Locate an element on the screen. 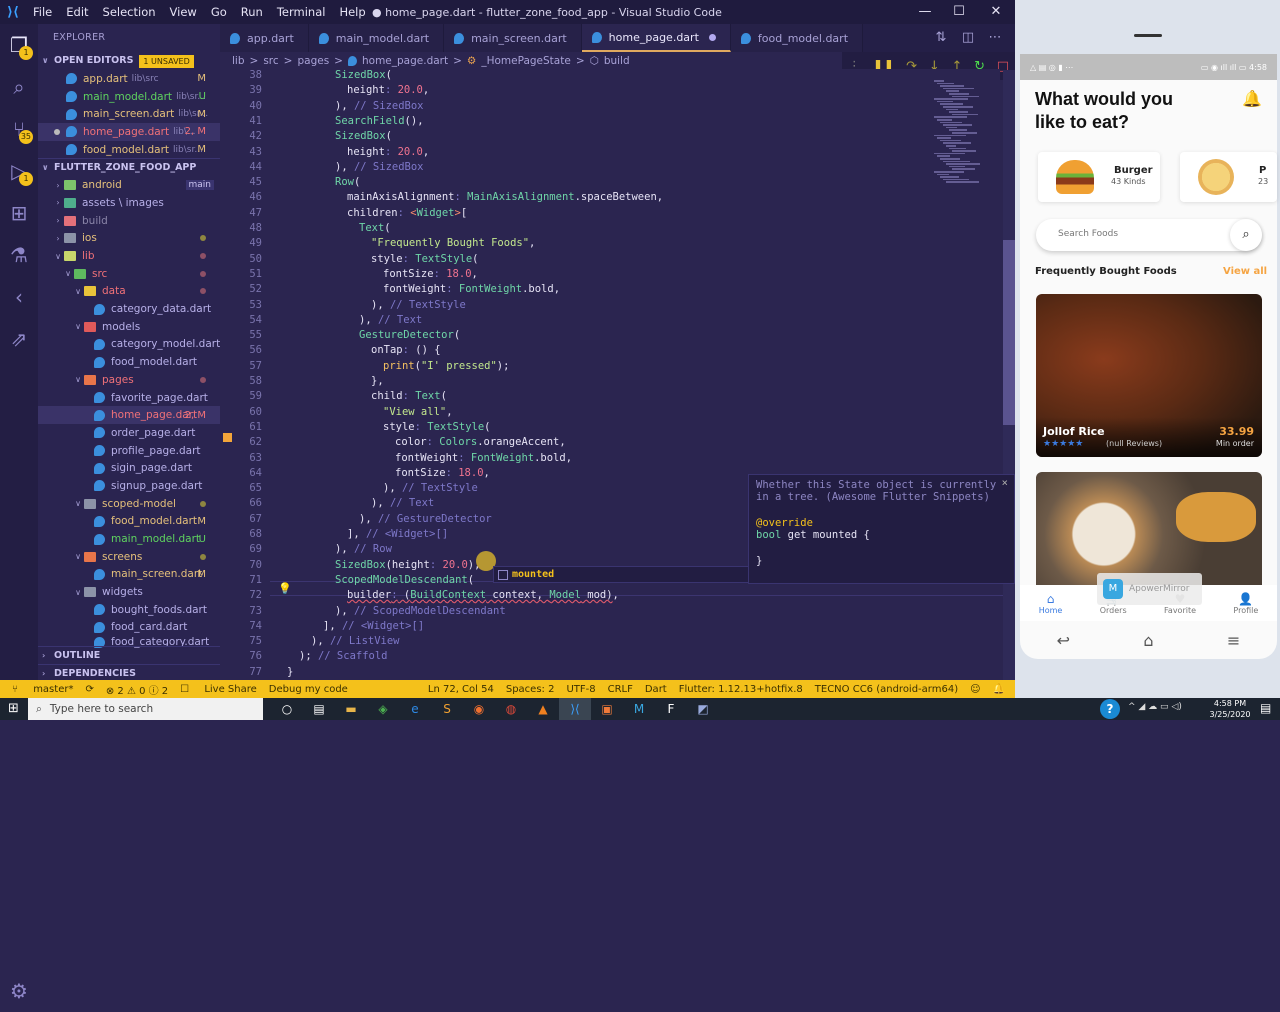 Image resolution: width=1280 pixels, height=1012 pixels. tree-file: bought_foods.dart is located at coordinates (129, 610).